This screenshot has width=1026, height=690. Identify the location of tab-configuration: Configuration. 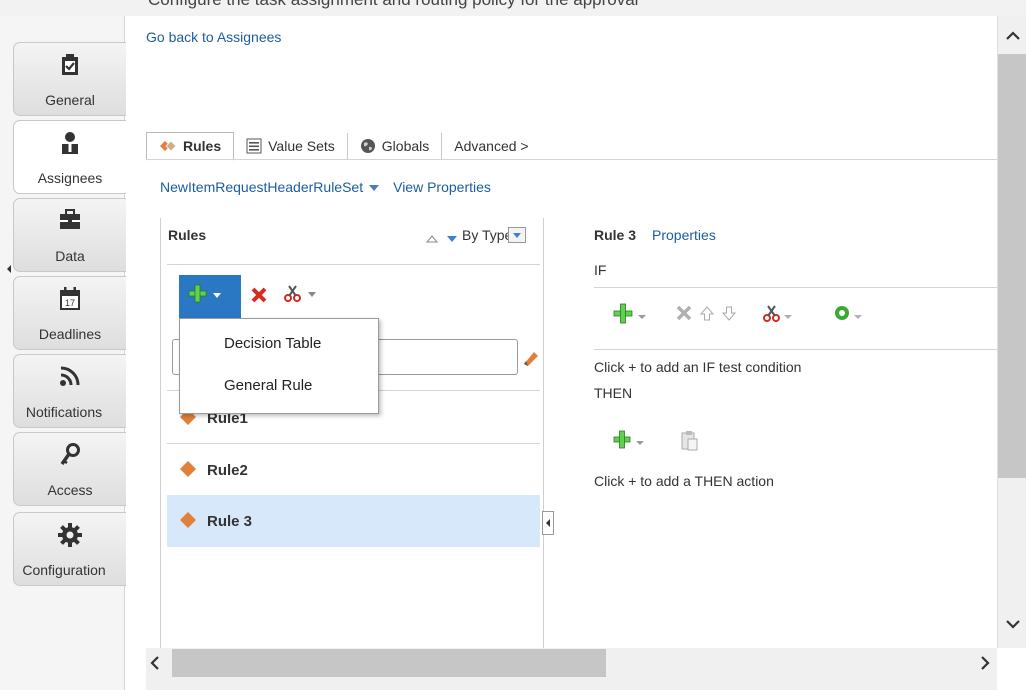
(69, 549).